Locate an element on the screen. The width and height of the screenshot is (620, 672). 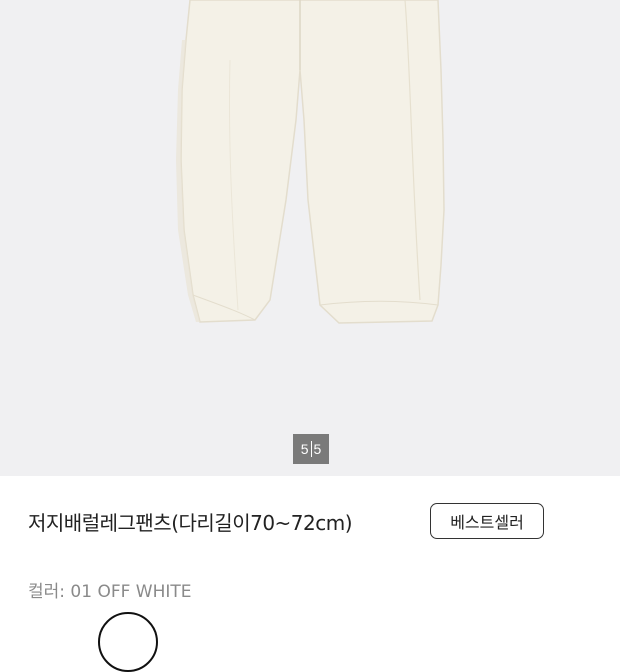
color-info: 컬러: 01 OFF WHITE is located at coordinates (110, 589).